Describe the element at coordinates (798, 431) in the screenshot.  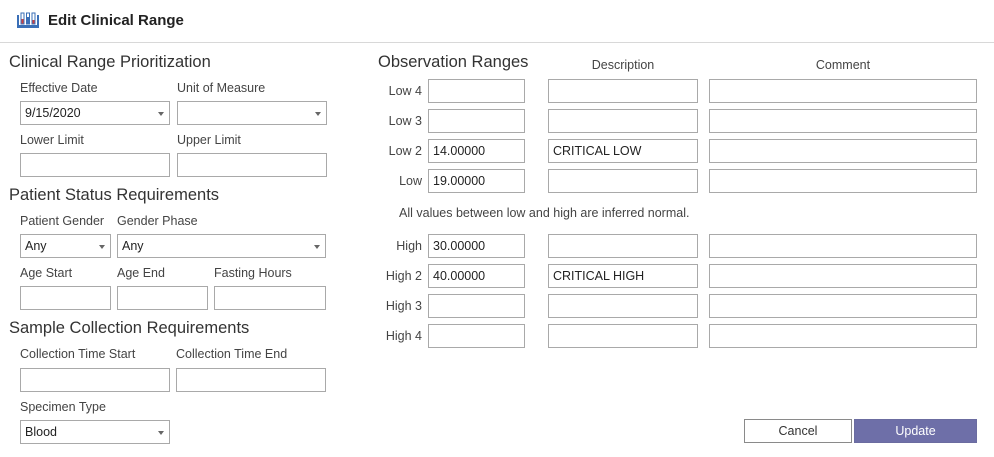
I see `cancel-button: Cancel` at that location.